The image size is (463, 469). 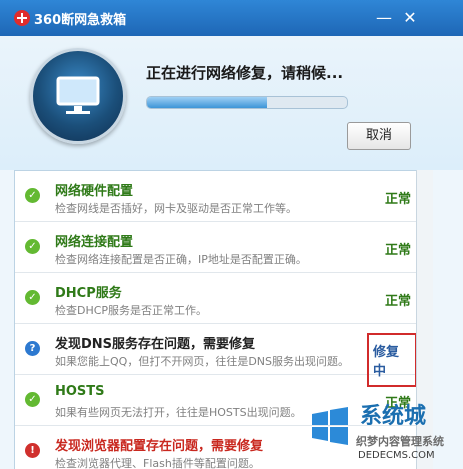 I want to click on watermark-name: 系统城, so click(x=393, y=416).